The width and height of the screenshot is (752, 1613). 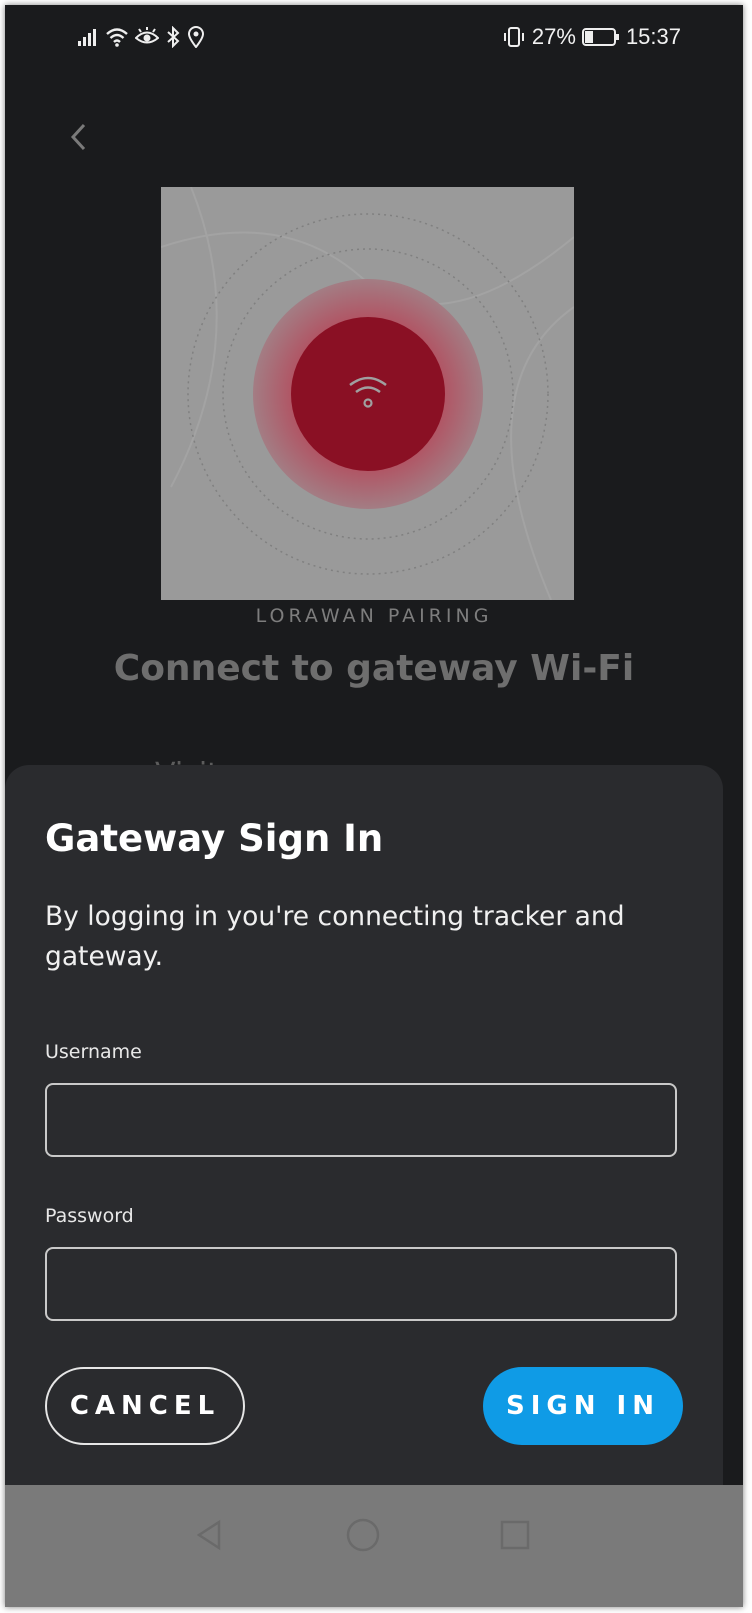 I want to click on status-icons-left, so click(x=141, y=37).